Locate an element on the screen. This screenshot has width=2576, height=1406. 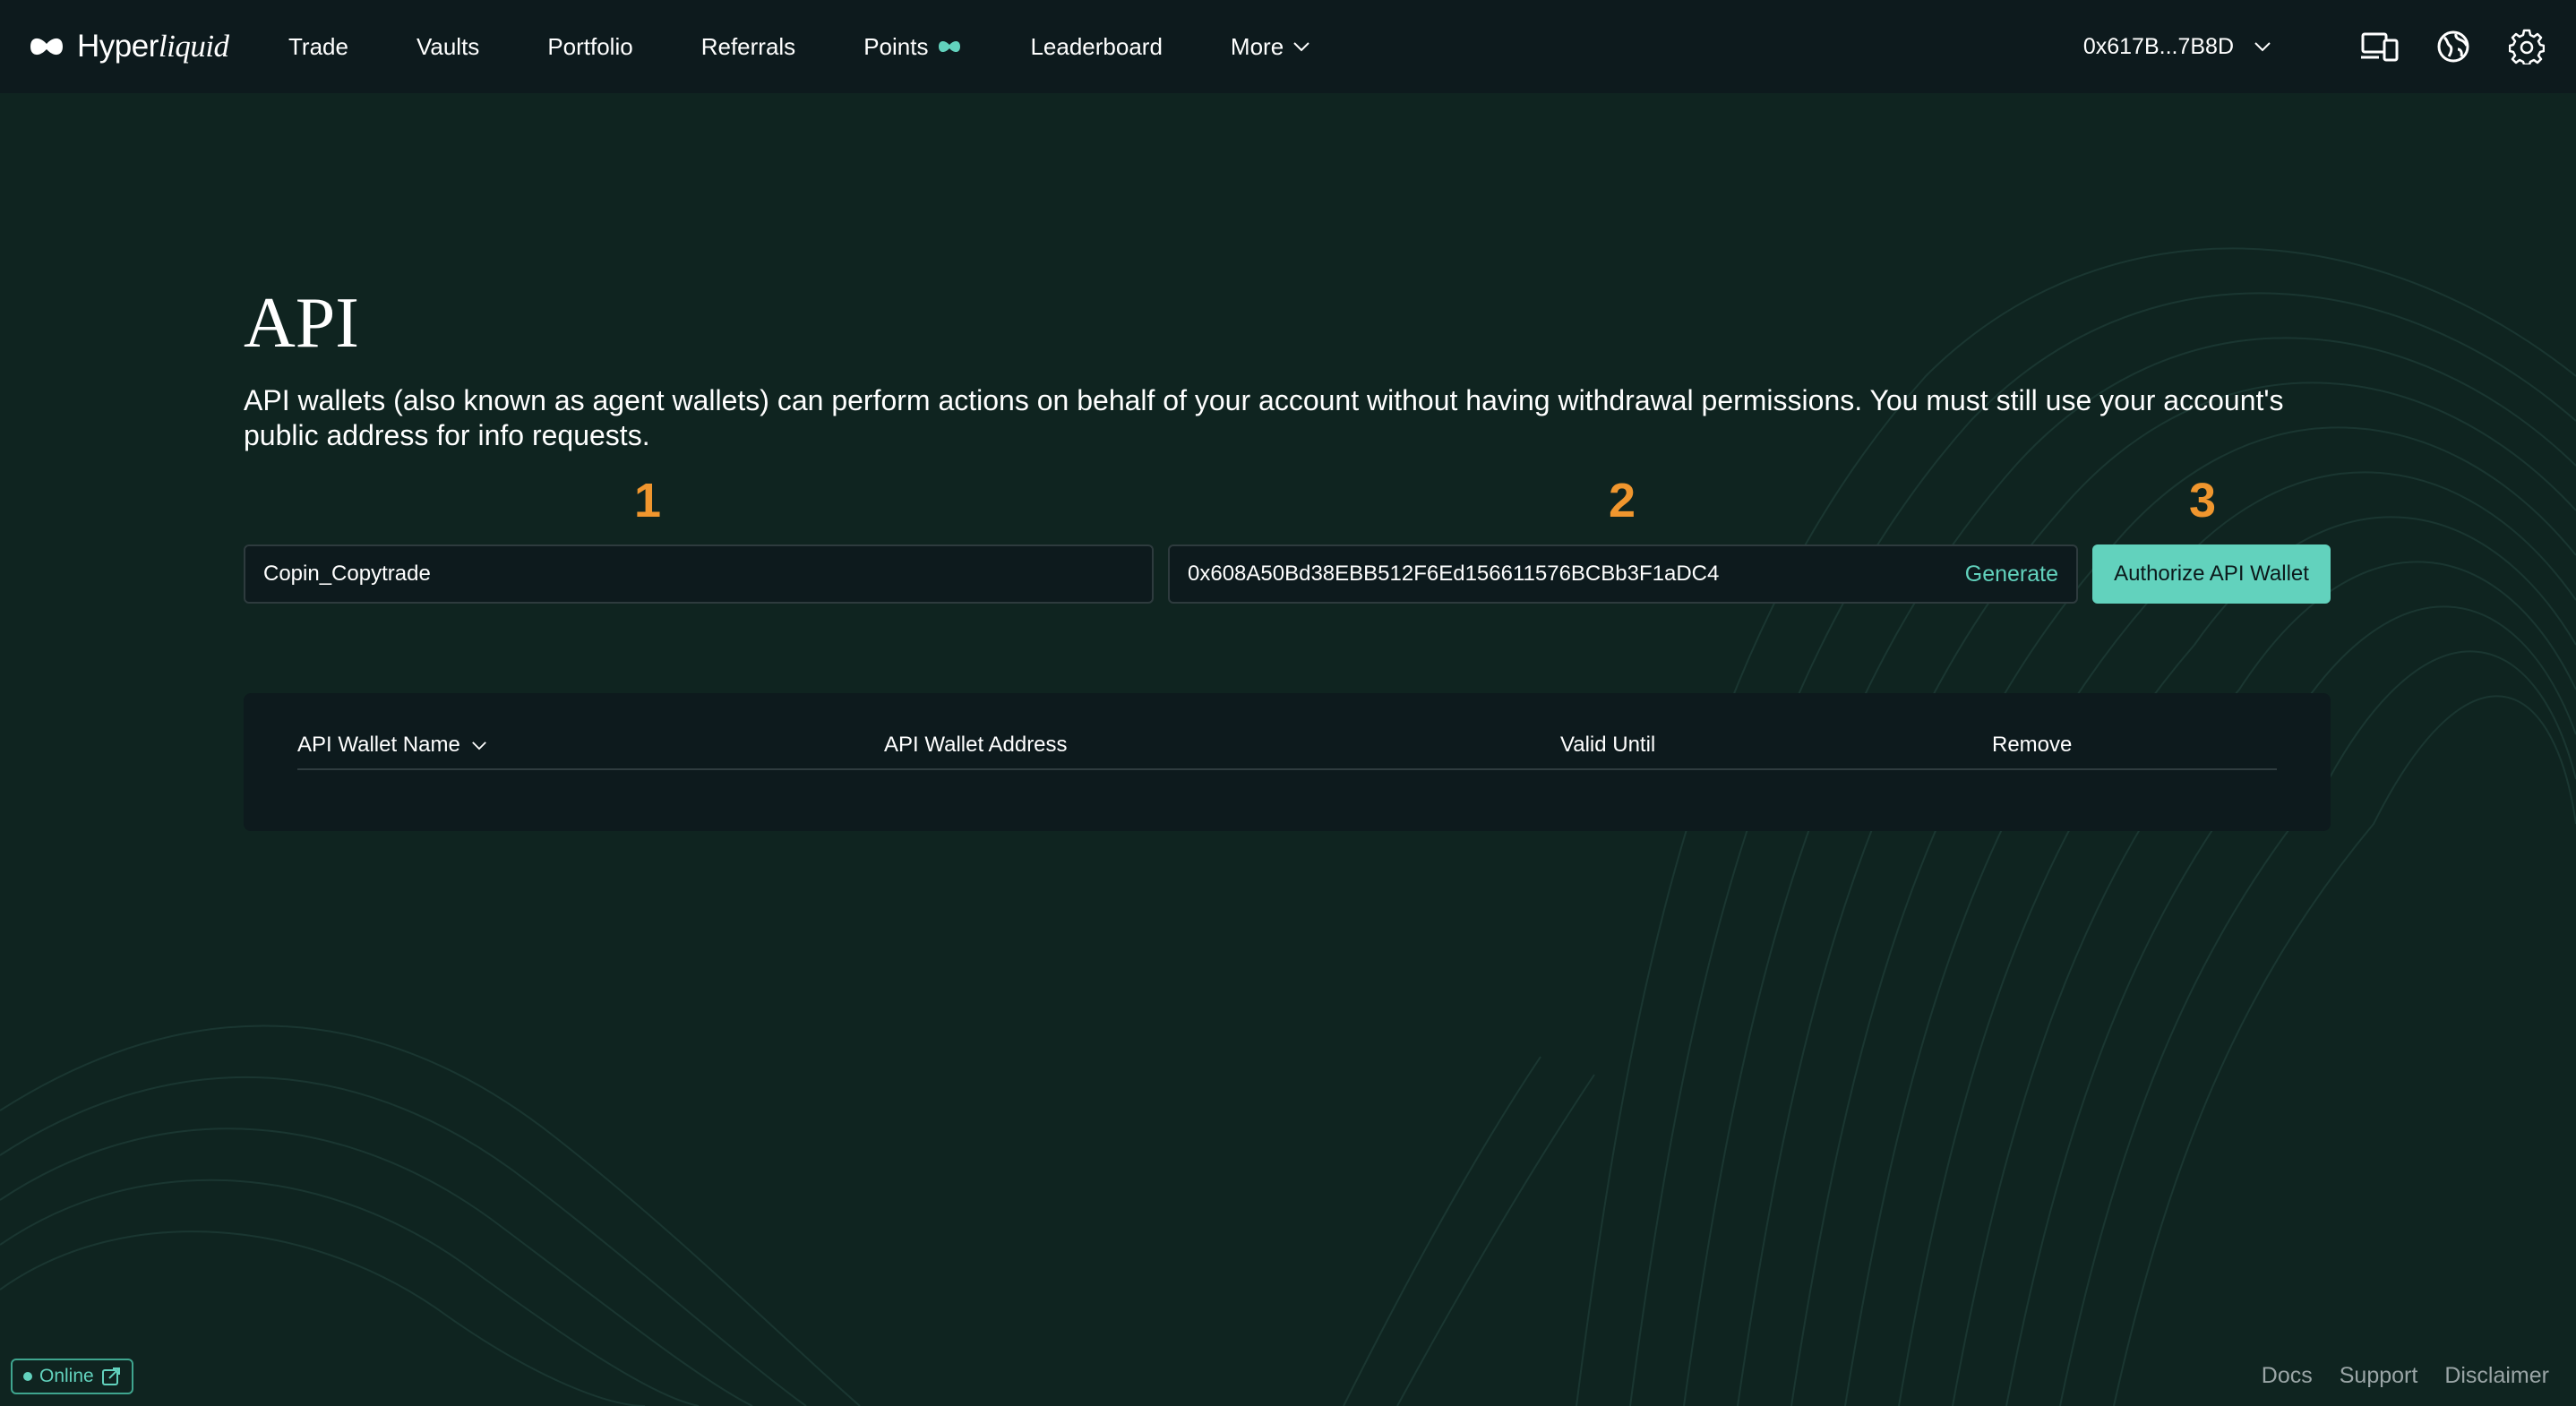
nav-item-portfolio: Portfolio is located at coordinates (589, 47).